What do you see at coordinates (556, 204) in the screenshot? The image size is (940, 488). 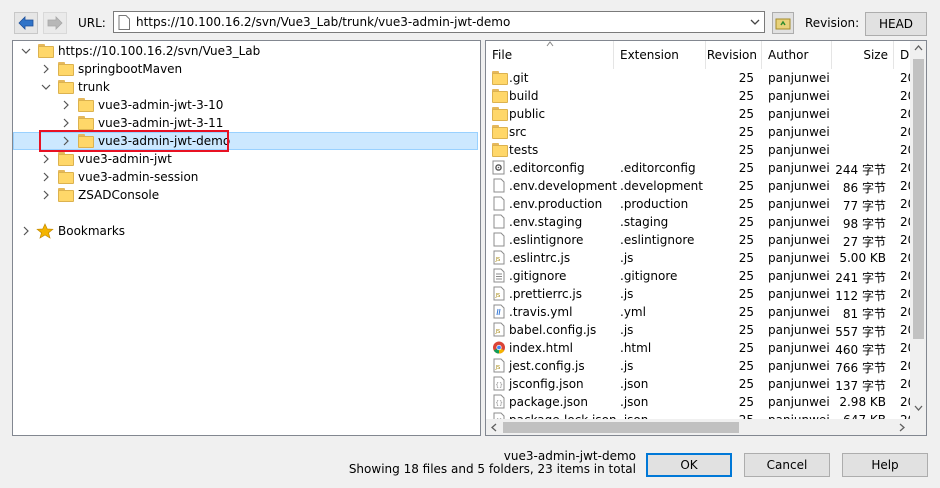 I see `file-name: .env.production` at bounding box center [556, 204].